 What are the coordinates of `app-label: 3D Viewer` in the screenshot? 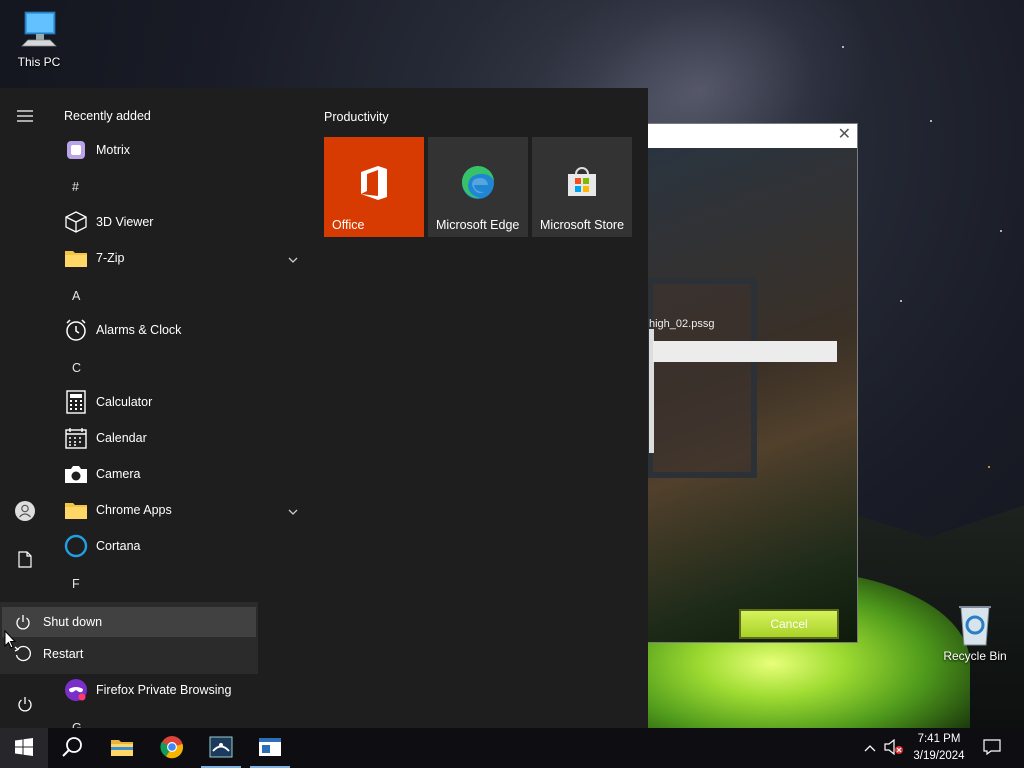 It's located at (125, 222).